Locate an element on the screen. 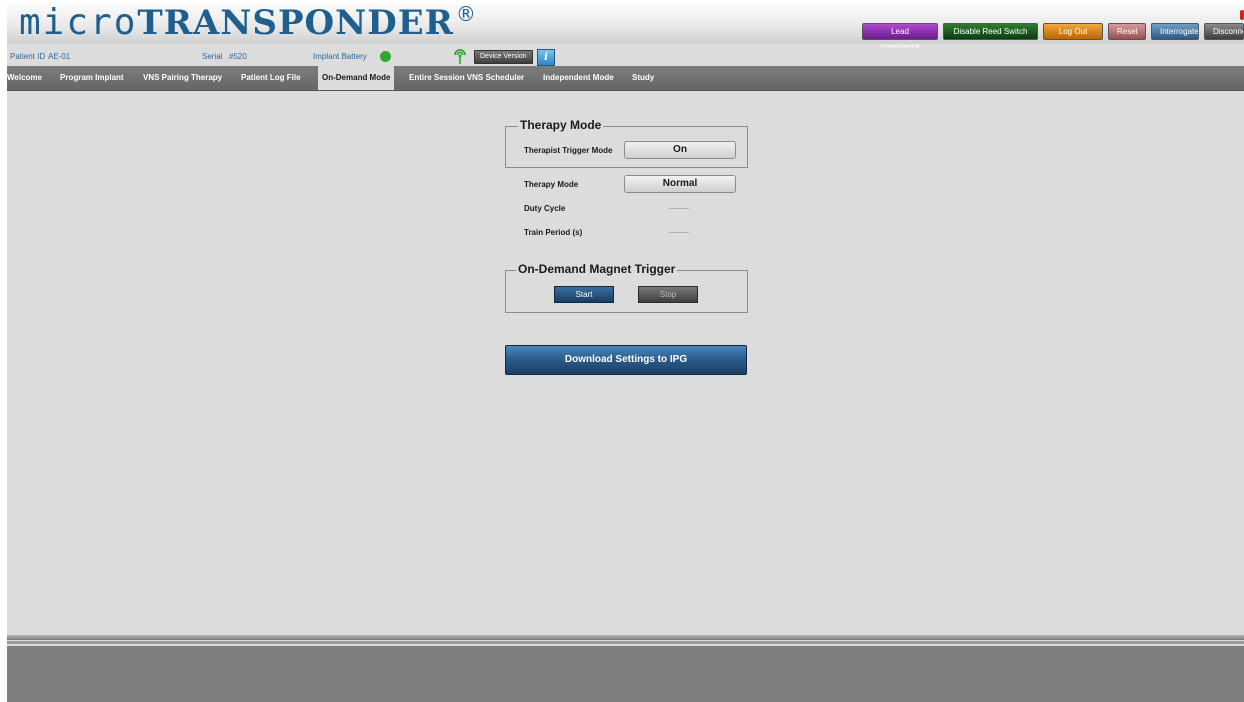 This screenshot has width=1244, height=702. therapy-mode-legend: Therapy Mode is located at coordinates (561, 125).